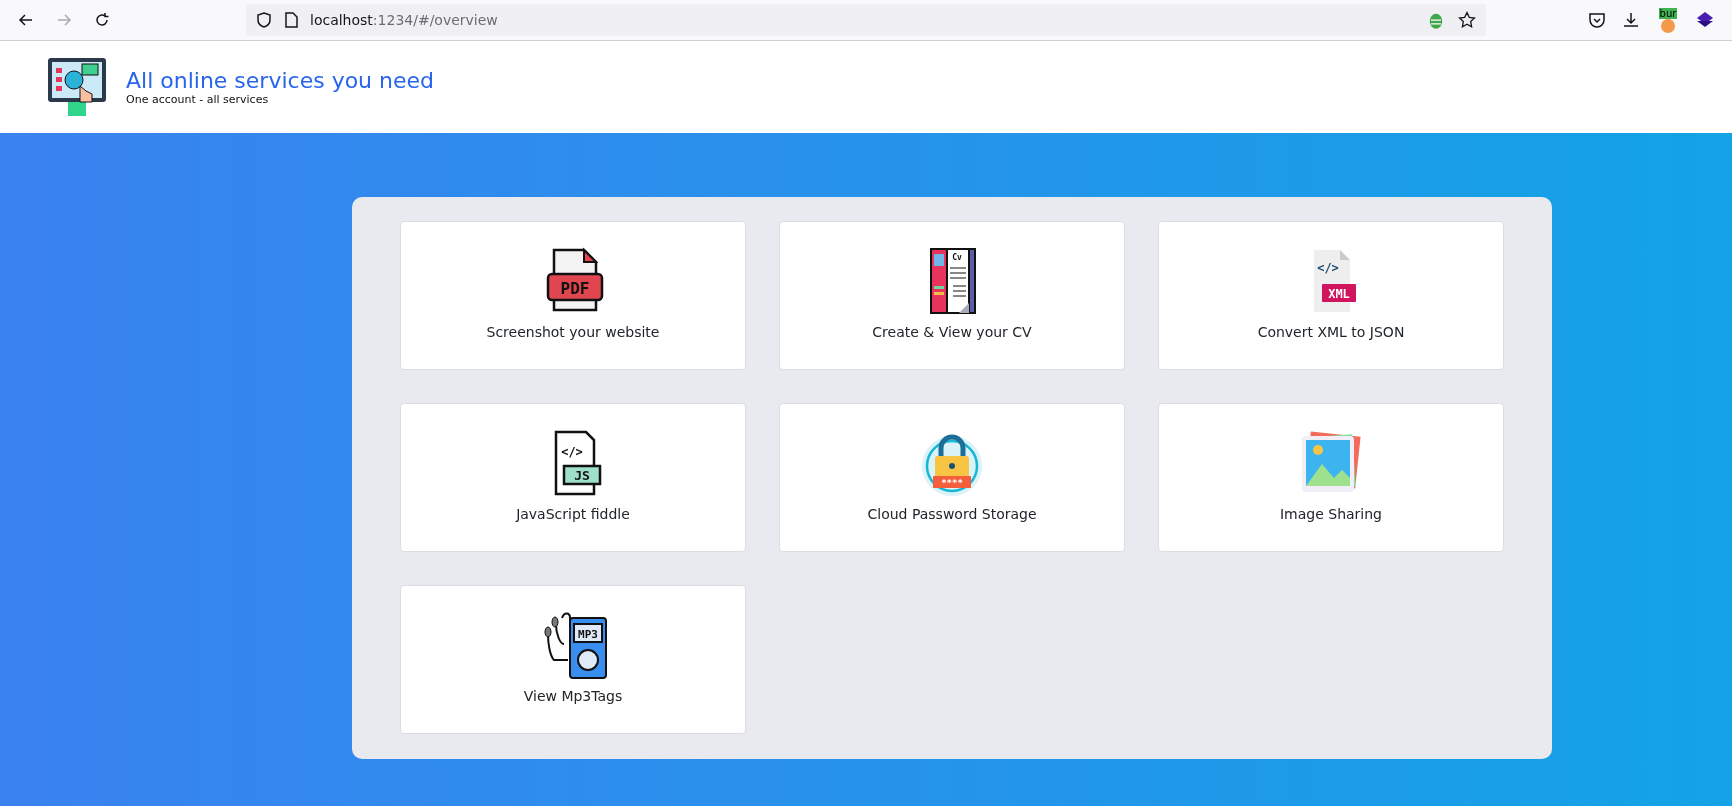  I want to click on service-label: View Mp3Tags, so click(573, 696).